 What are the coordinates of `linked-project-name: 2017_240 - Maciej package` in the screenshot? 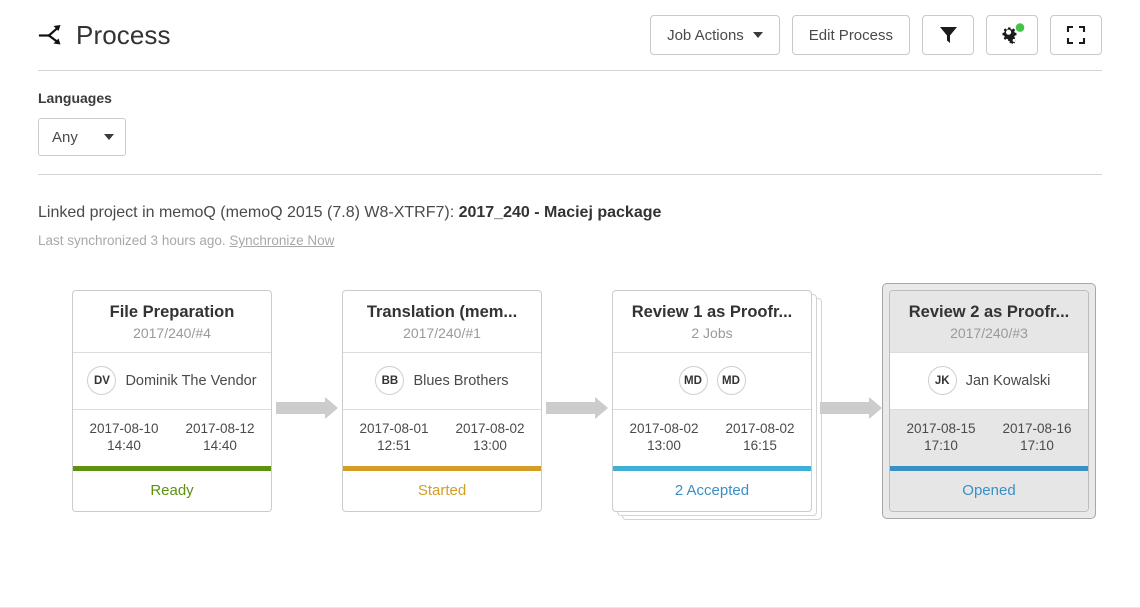 It's located at (560, 212).